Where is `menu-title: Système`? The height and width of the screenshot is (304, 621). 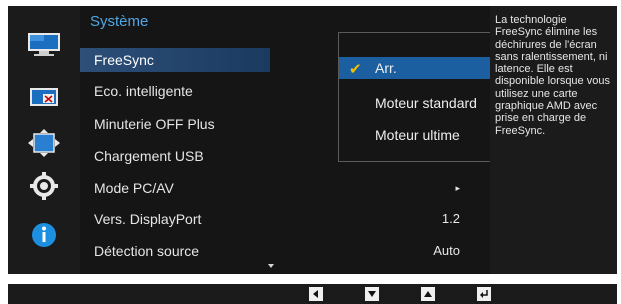
menu-title: Système is located at coordinates (119, 21).